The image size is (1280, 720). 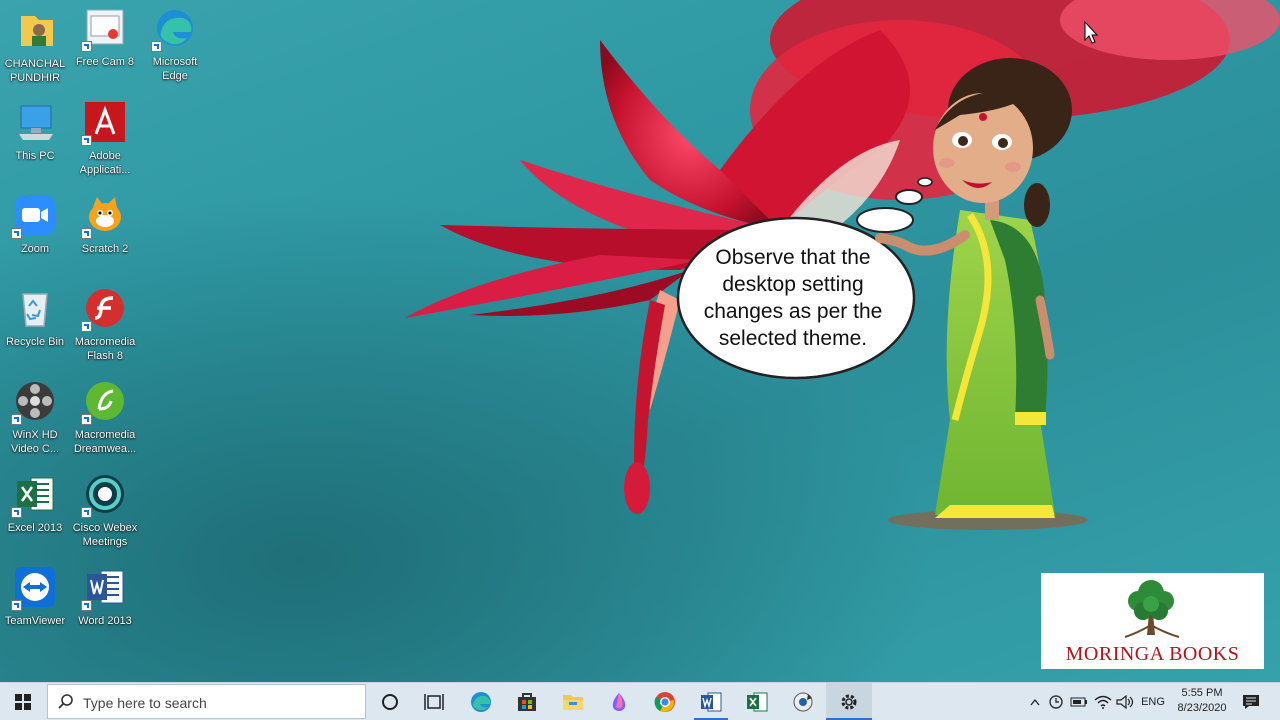 I want to click on desktop-icon-excel: Excel 2013, so click(x=35, y=503).